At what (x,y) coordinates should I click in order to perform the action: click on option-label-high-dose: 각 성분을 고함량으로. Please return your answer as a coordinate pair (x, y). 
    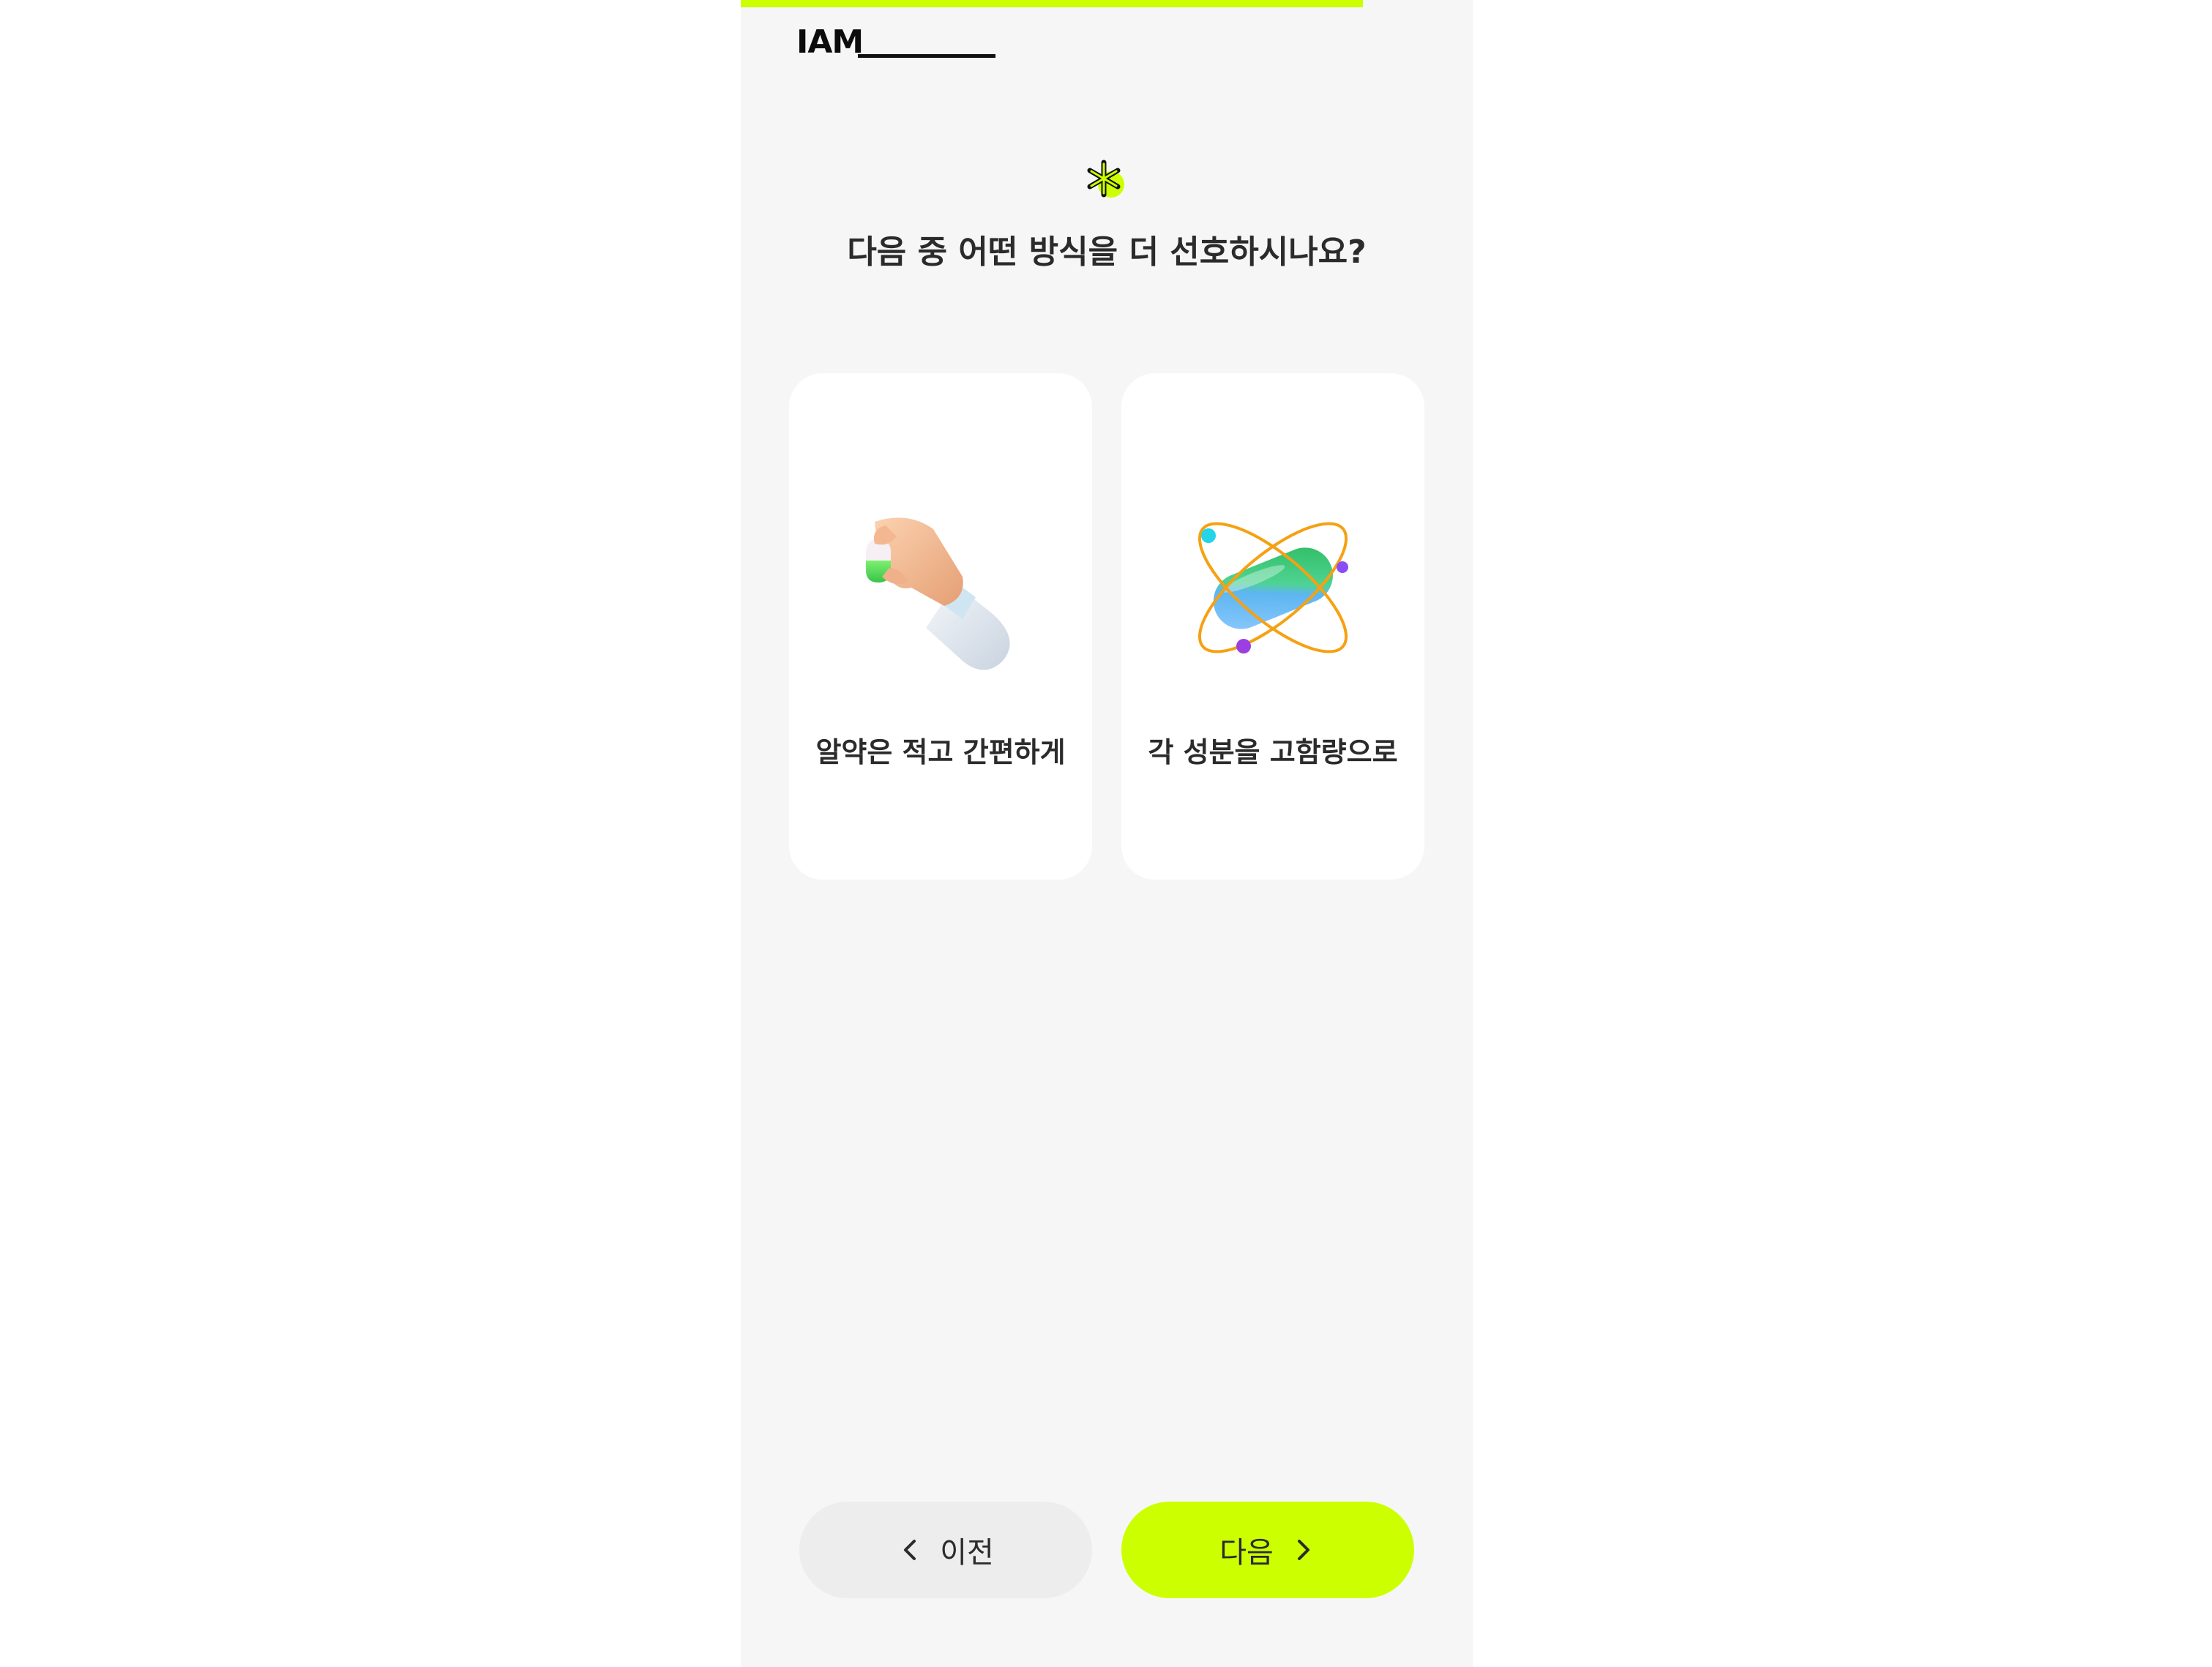
    Looking at the image, I should click on (1273, 752).